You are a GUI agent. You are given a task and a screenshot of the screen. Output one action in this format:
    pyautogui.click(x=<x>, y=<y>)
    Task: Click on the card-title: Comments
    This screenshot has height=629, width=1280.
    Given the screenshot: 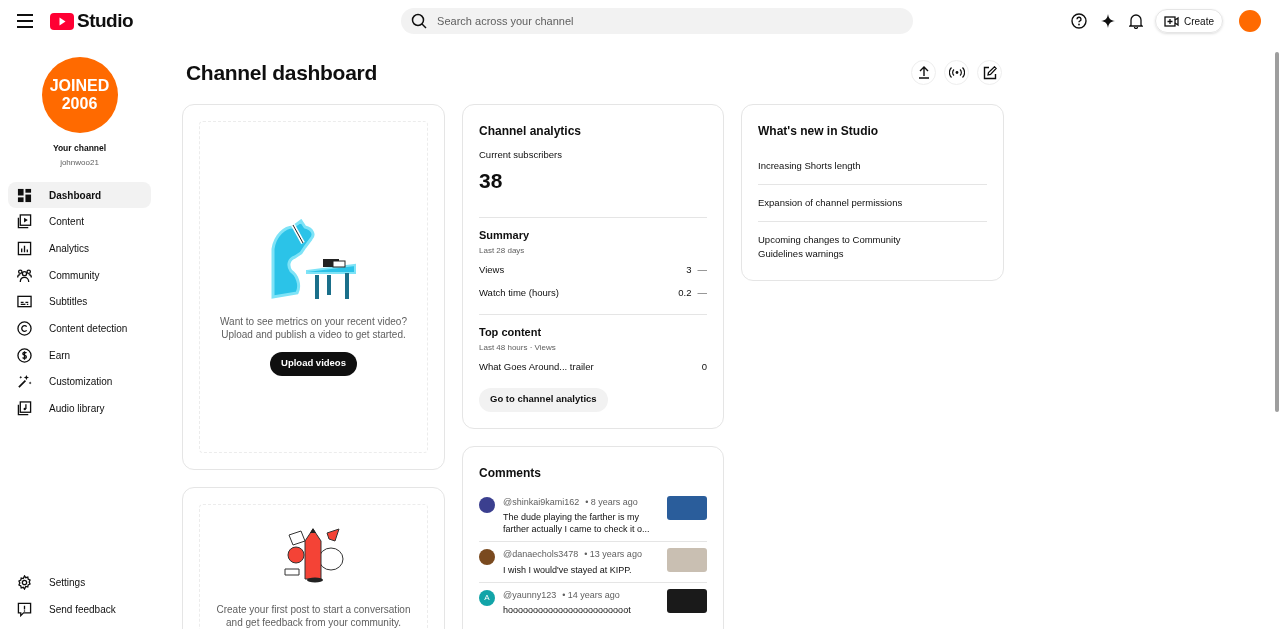 What is the action you would take?
    pyautogui.click(x=510, y=473)
    